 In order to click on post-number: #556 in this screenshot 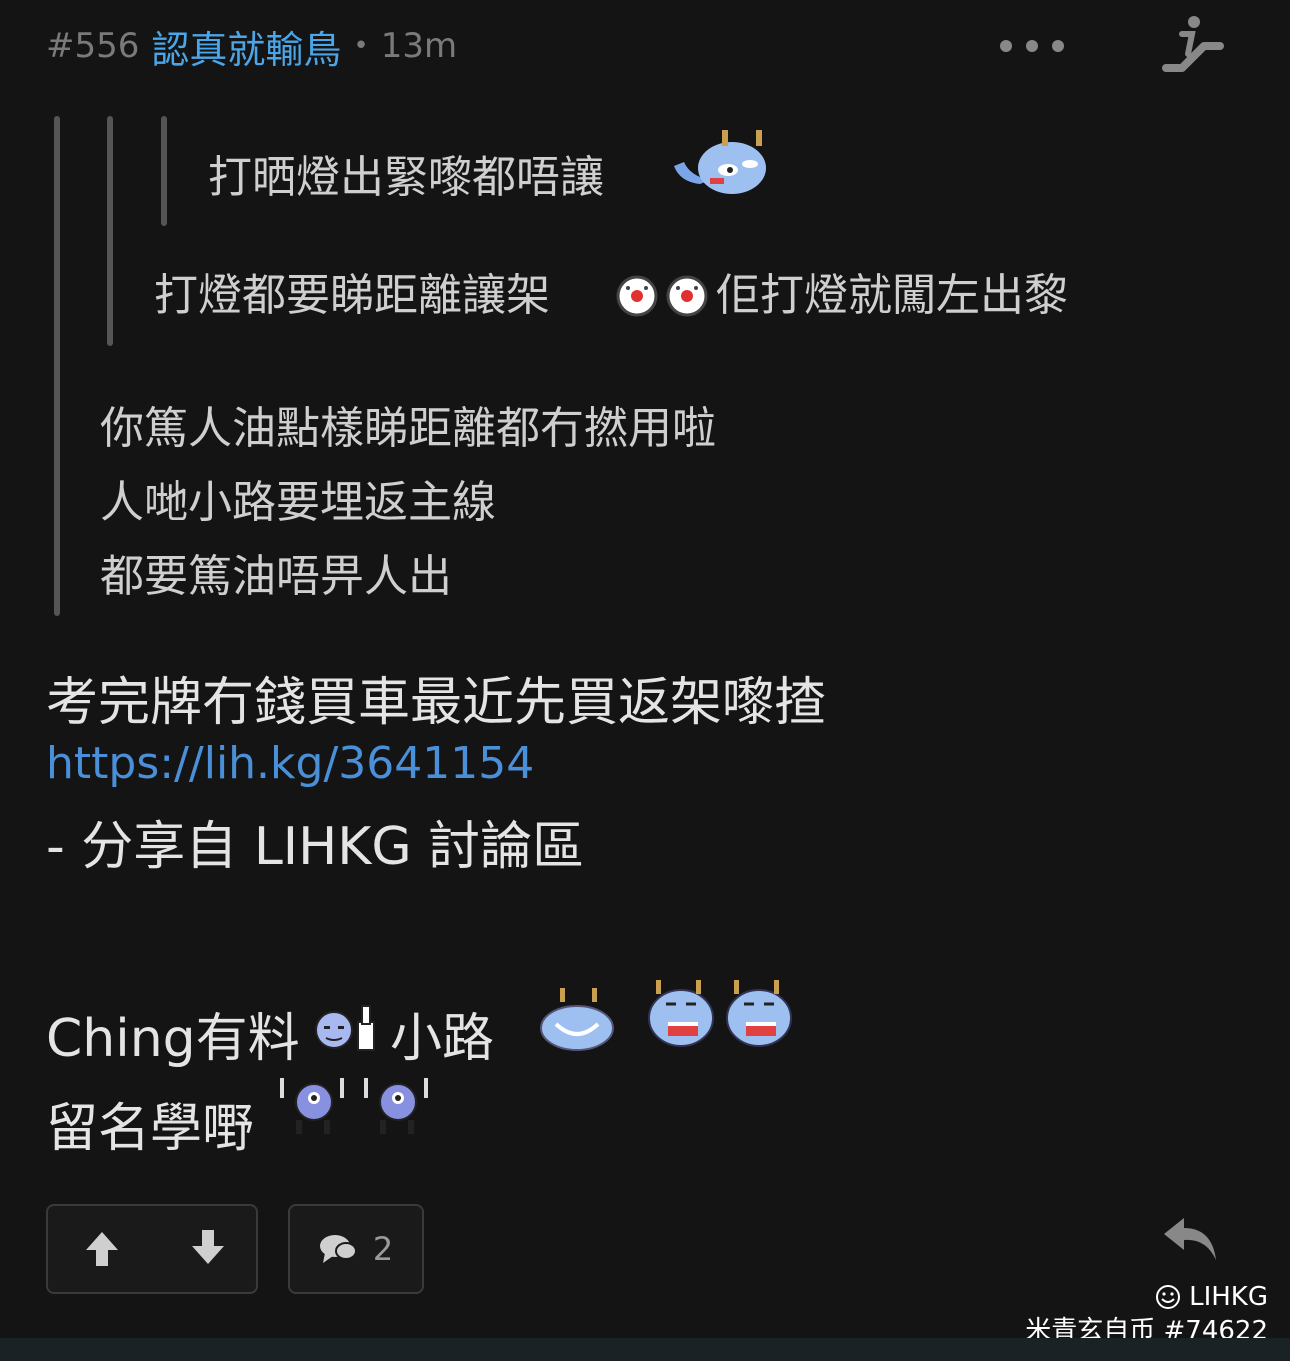, I will do `click(93, 46)`.